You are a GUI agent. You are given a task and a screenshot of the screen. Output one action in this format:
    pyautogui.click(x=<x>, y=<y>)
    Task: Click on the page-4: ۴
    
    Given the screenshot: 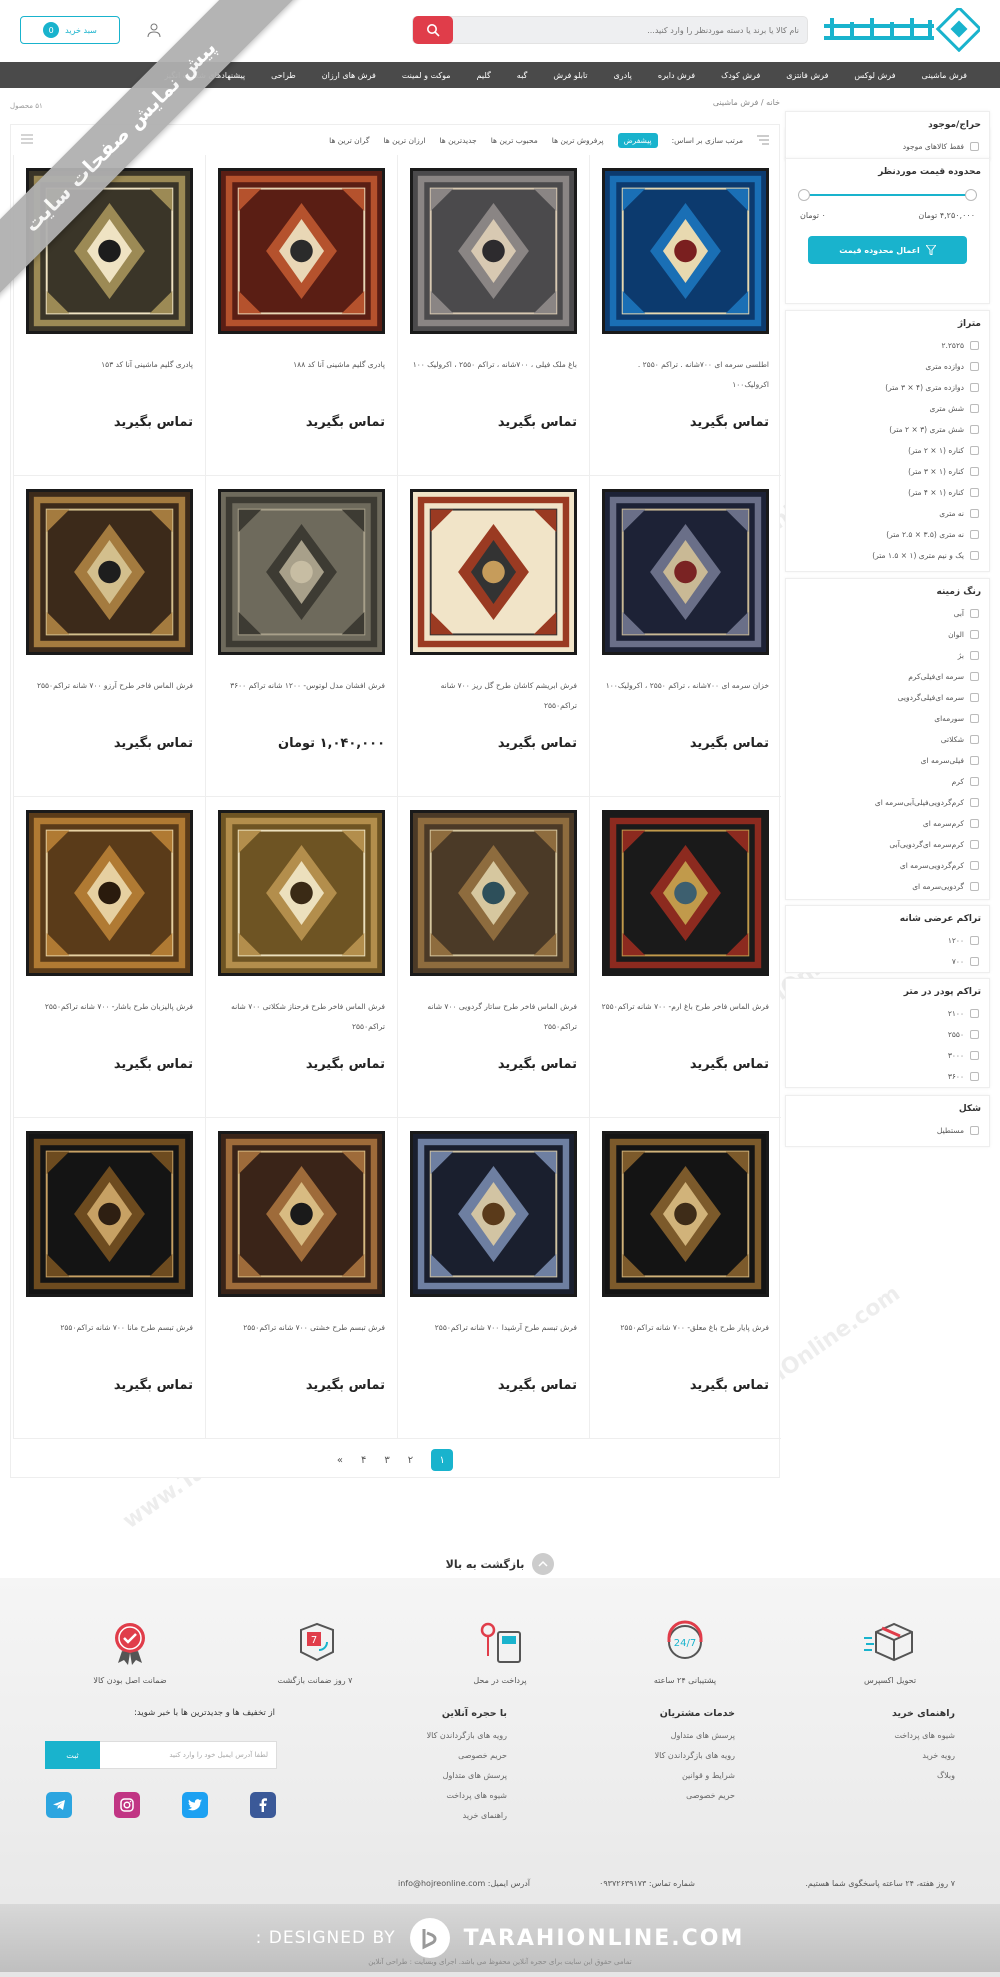 What is the action you would take?
    pyautogui.click(x=363, y=1460)
    